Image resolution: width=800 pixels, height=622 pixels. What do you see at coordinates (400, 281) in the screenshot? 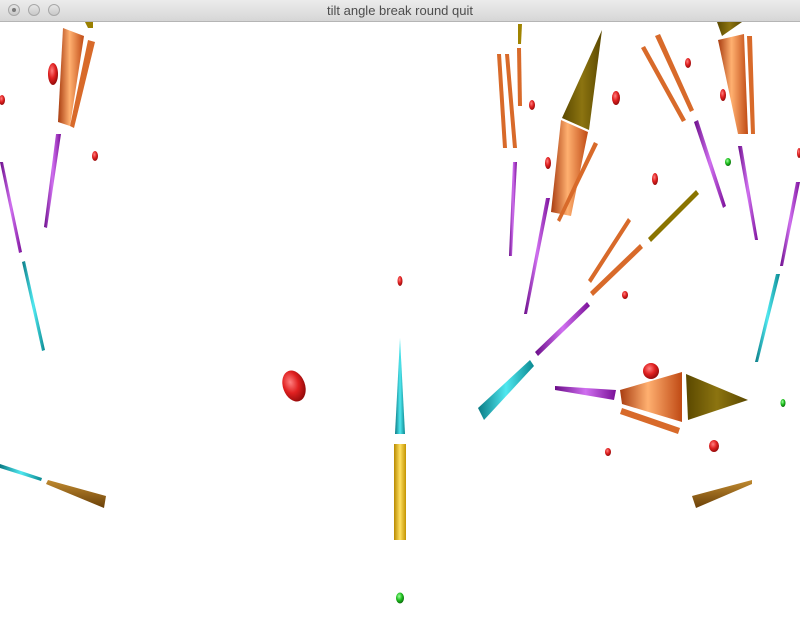
I see `red-small-ball` at bounding box center [400, 281].